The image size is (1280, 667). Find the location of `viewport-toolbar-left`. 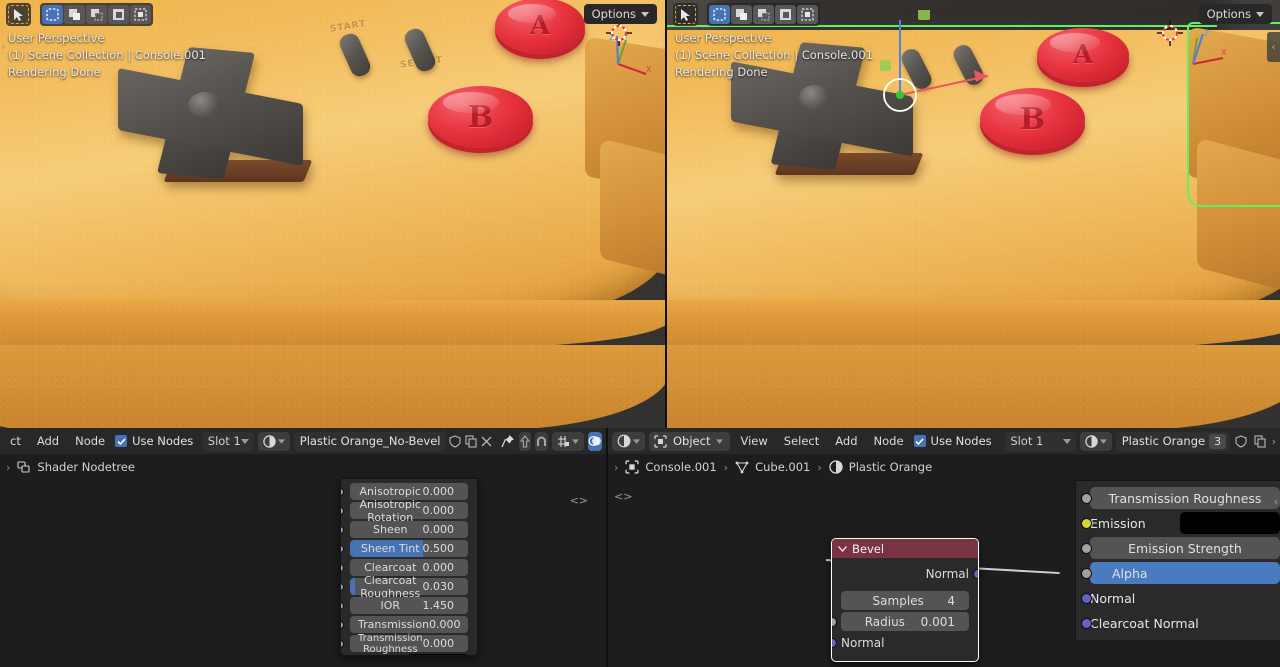

viewport-toolbar-left is located at coordinates (79, 14).